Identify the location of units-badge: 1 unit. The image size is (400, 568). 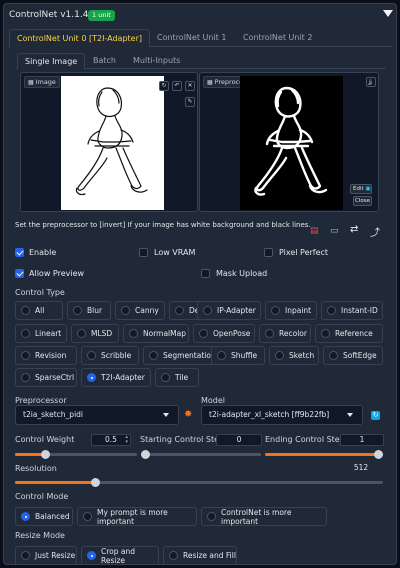
(101, 15).